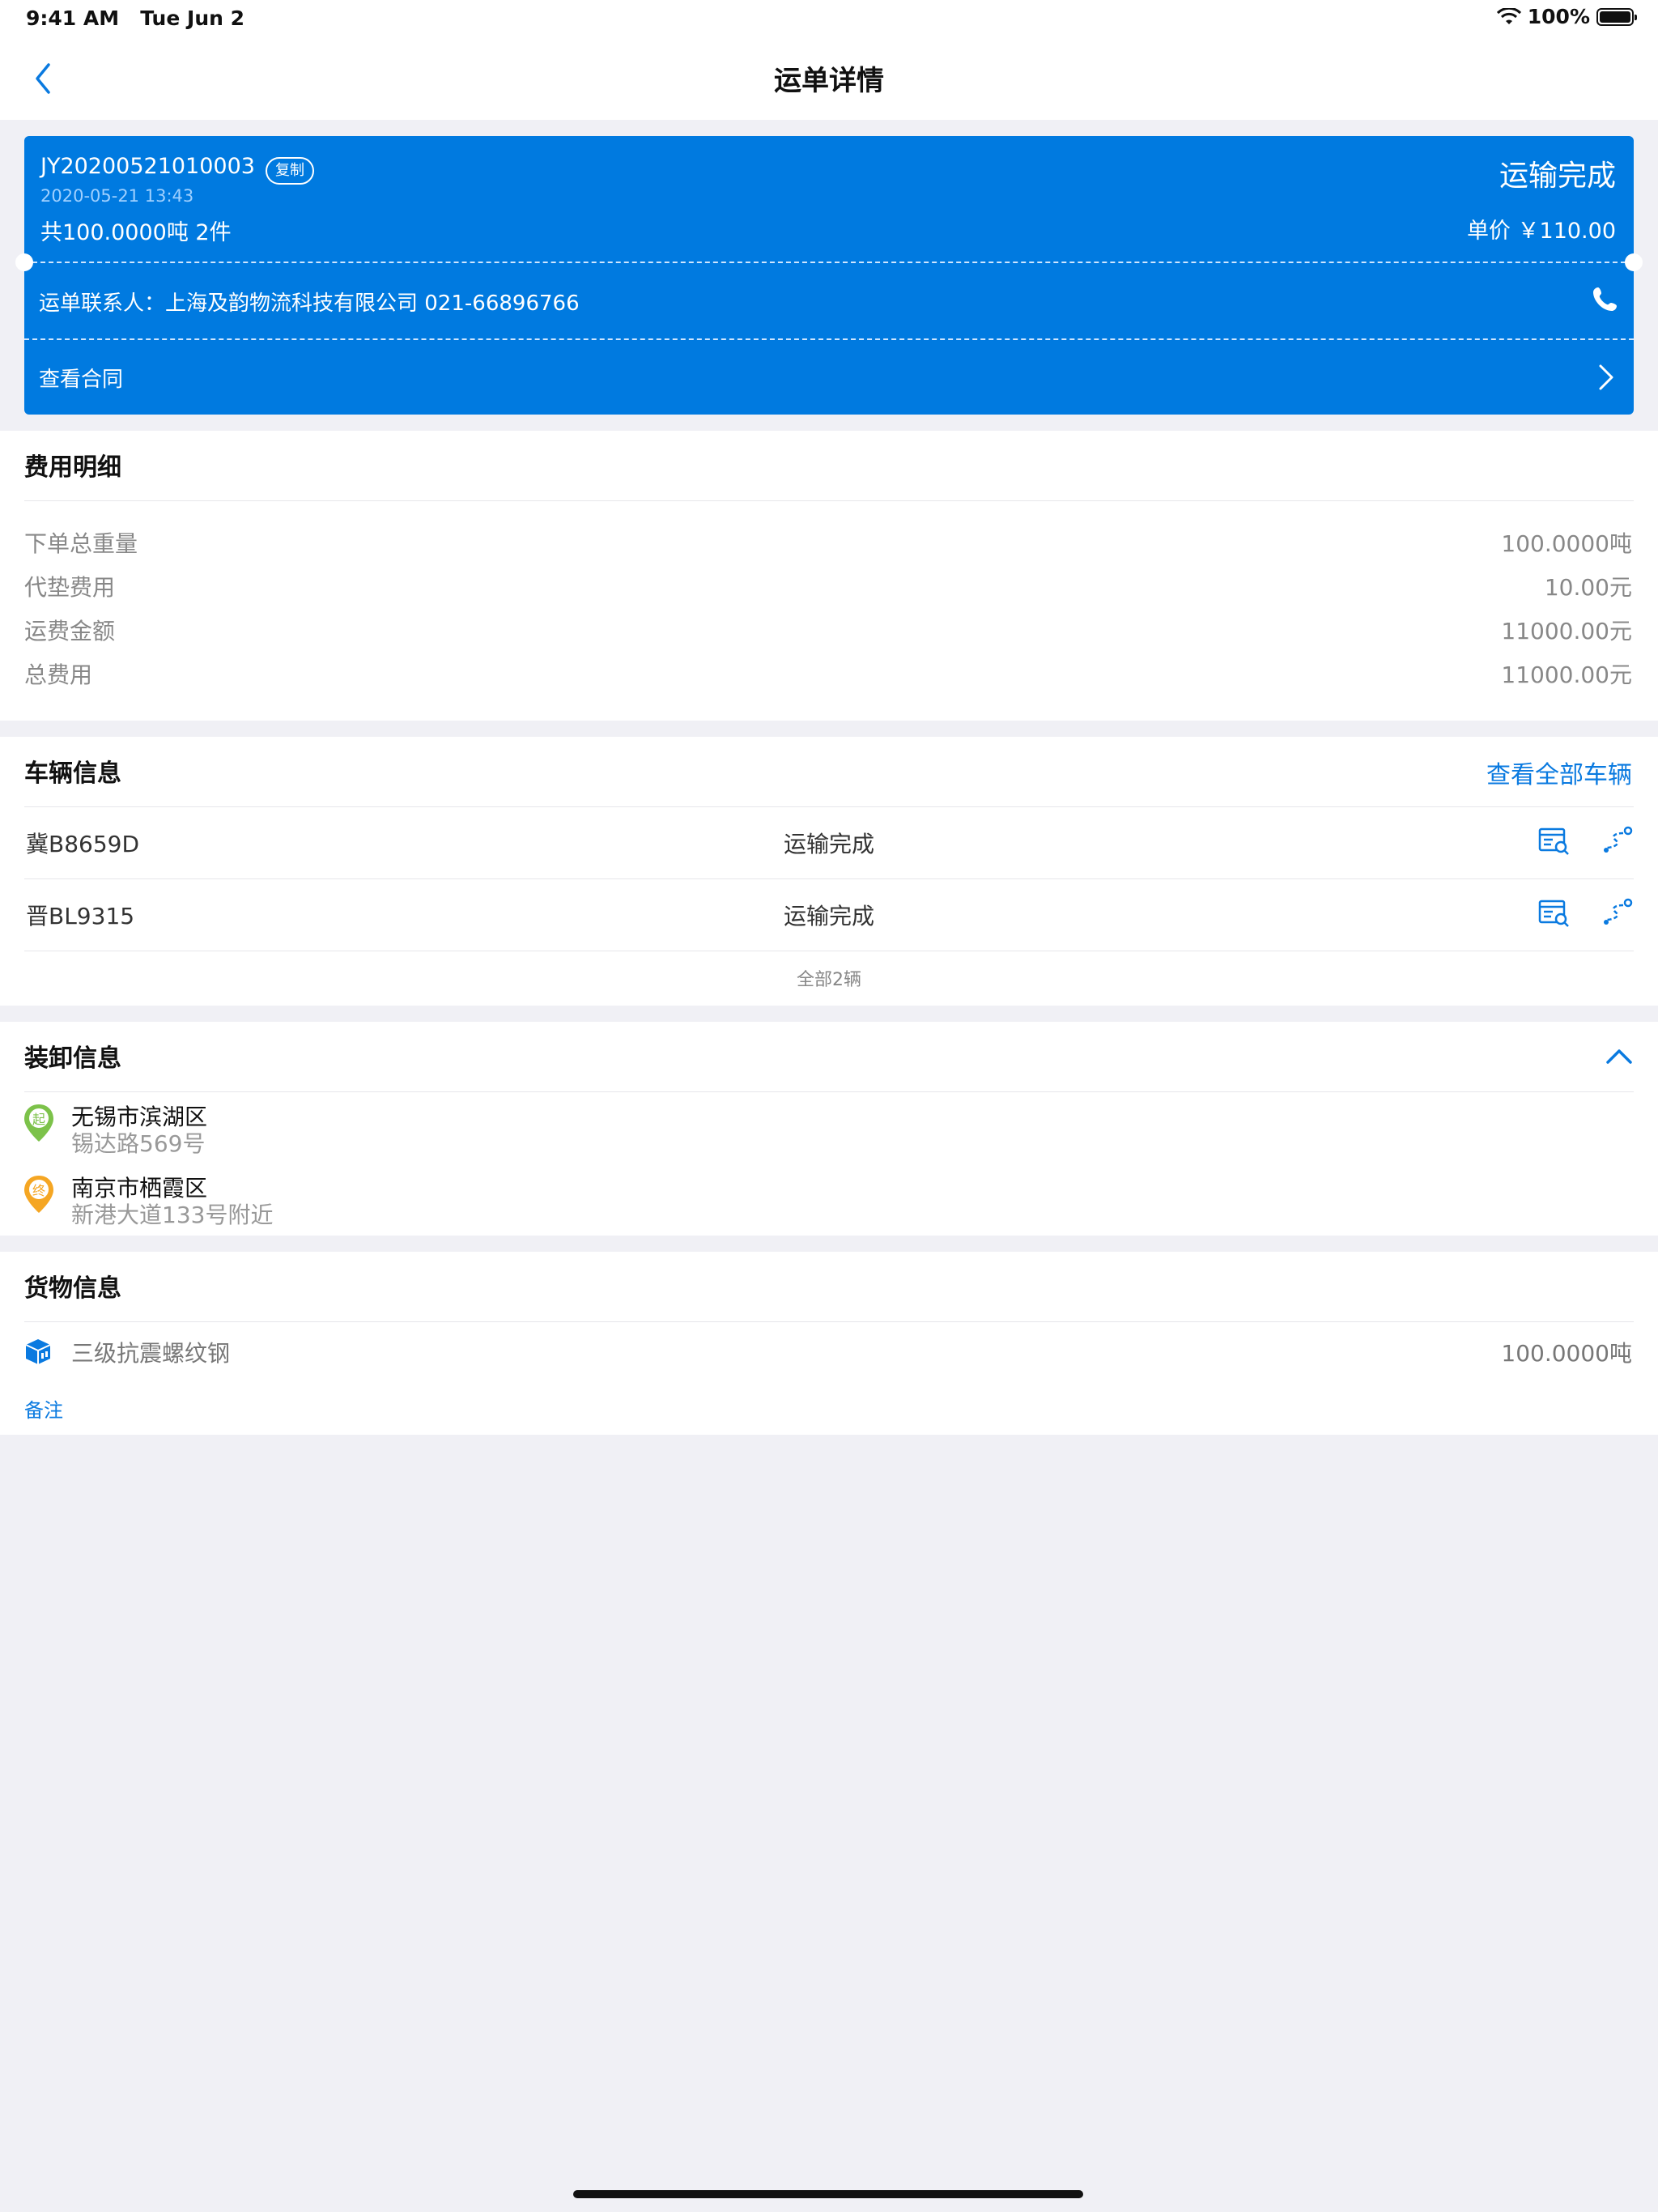  I want to click on copy-button: 复制, so click(290, 171).